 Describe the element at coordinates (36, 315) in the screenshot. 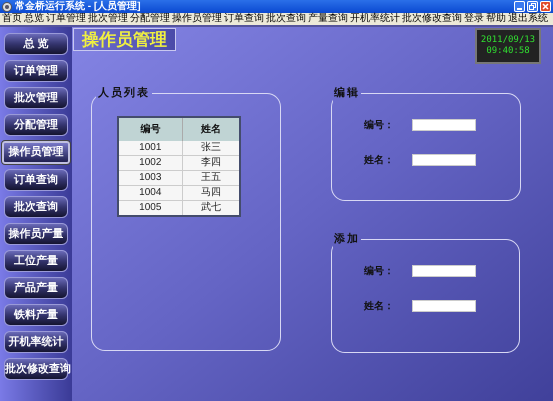

I see `nav-button: 铁料产量` at that location.